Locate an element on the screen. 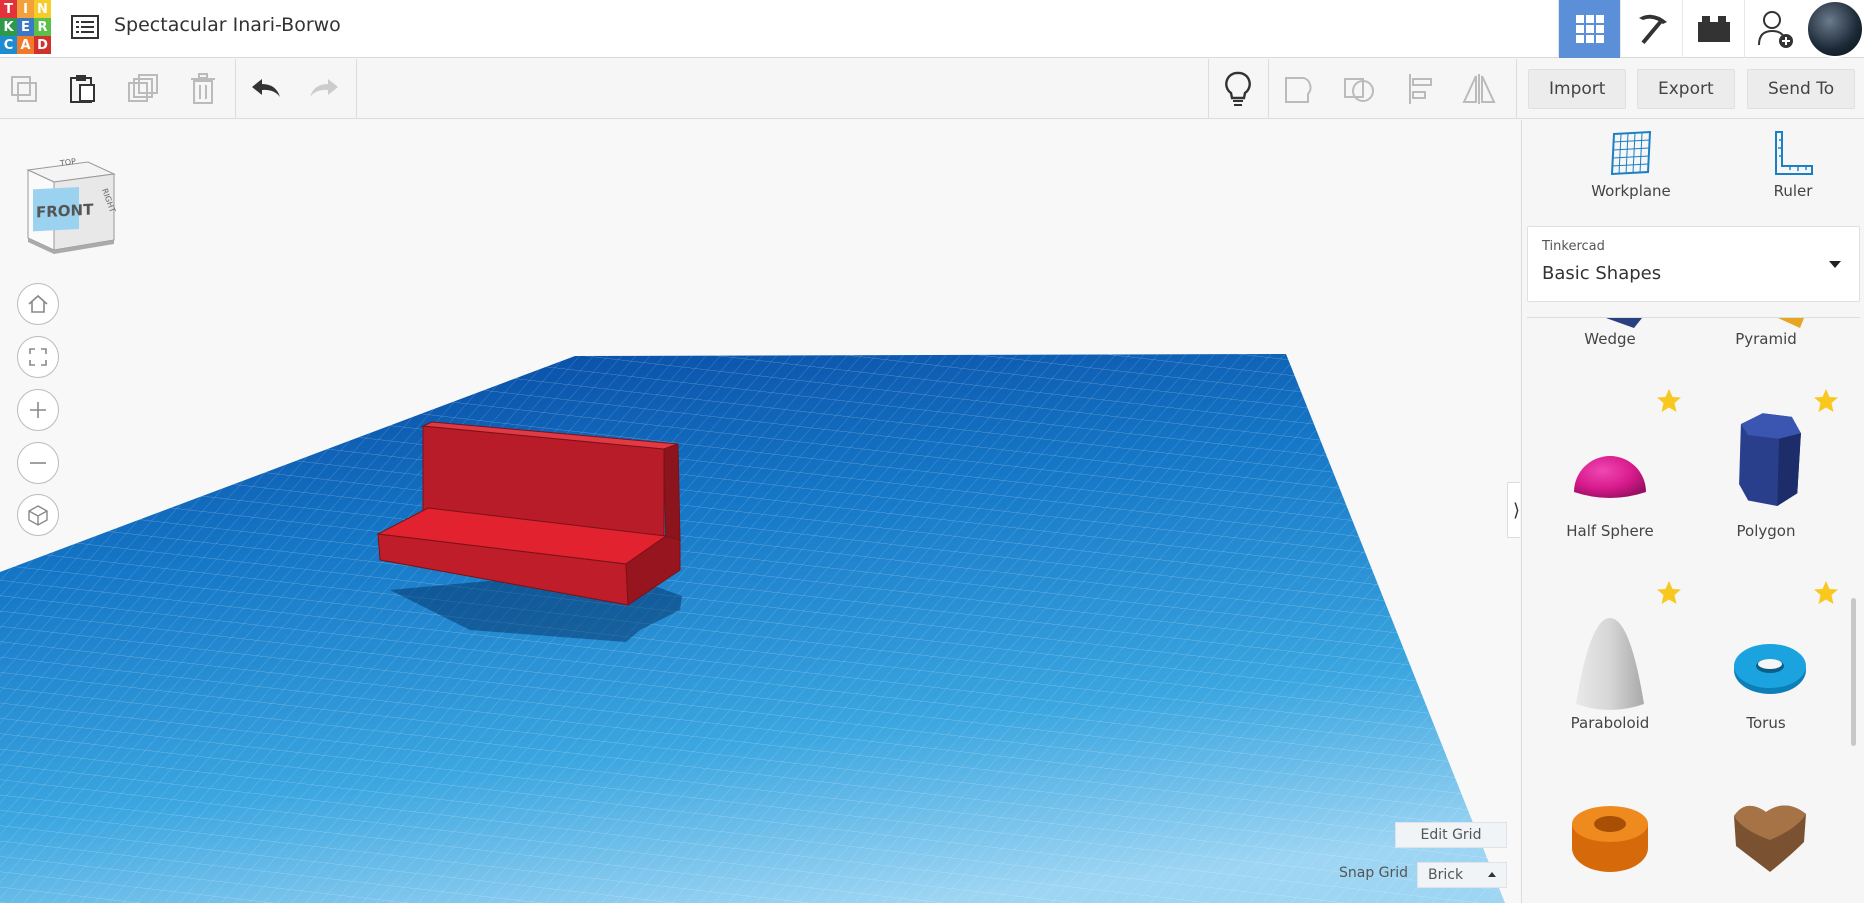 Image resolution: width=1864 pixels, height=903 pixels. collapse-panel-button: ⟩ is located at coordinates (1513, 510).